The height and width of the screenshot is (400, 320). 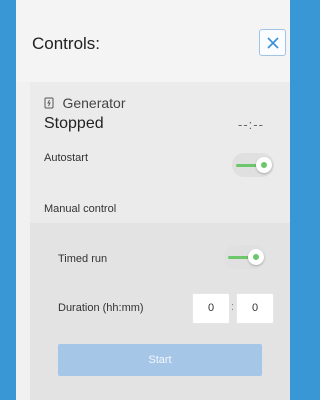 I want to click on timed-run-toggle, so click(x=245, y=257).